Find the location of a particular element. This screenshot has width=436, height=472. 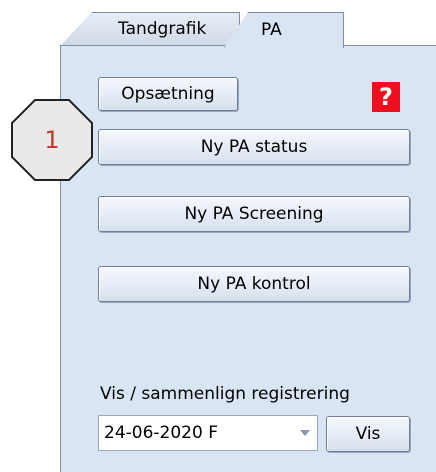

show-button: Vis is located at coordinates (368, 434).